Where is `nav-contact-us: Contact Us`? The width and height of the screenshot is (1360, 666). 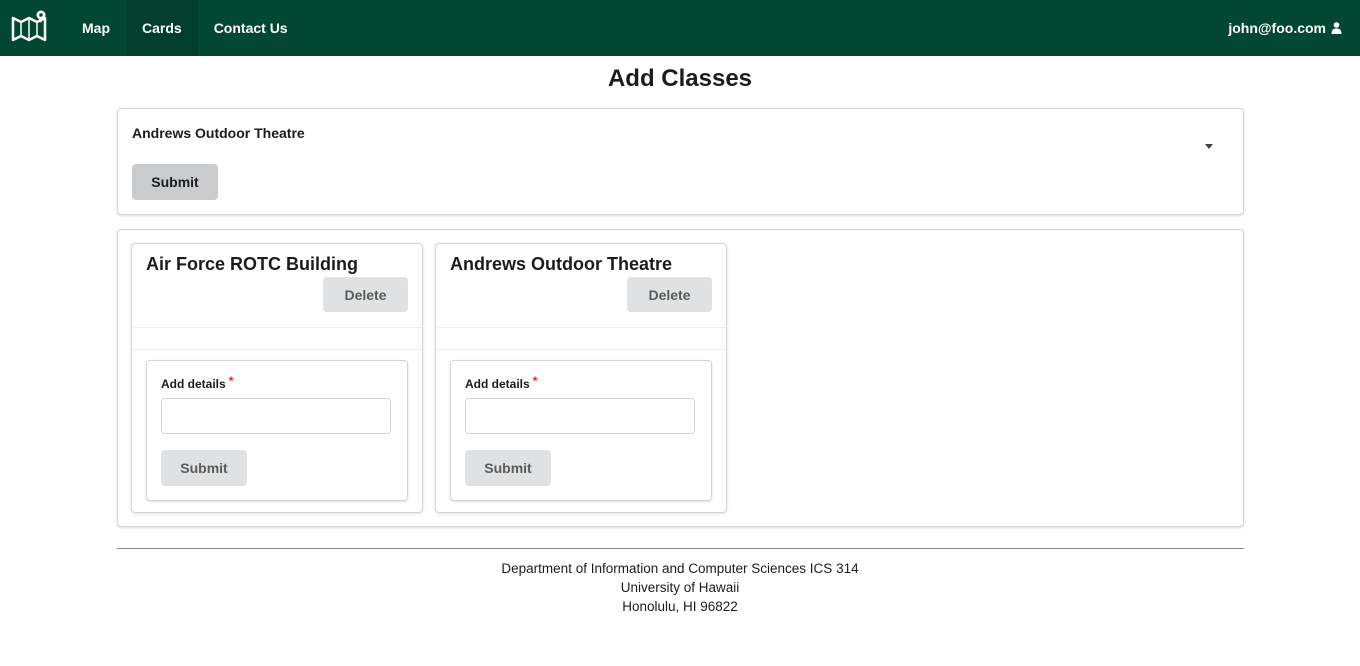
nav-contact-us: Contact Us is located at coordinates (251, 28).